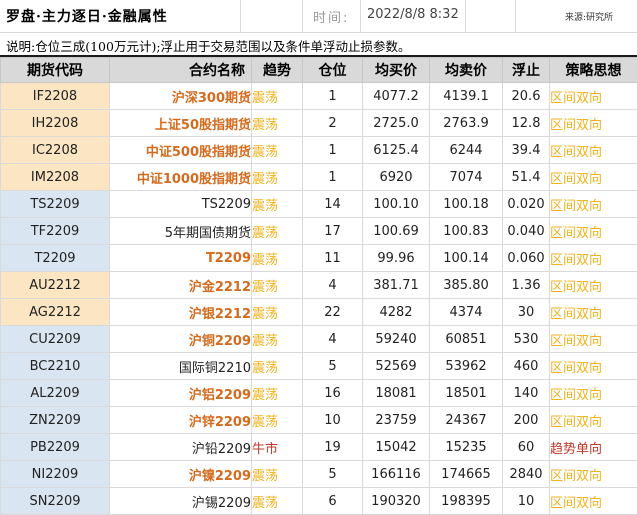  I want to click on cell-float-stop: 140, so click(526, 393).